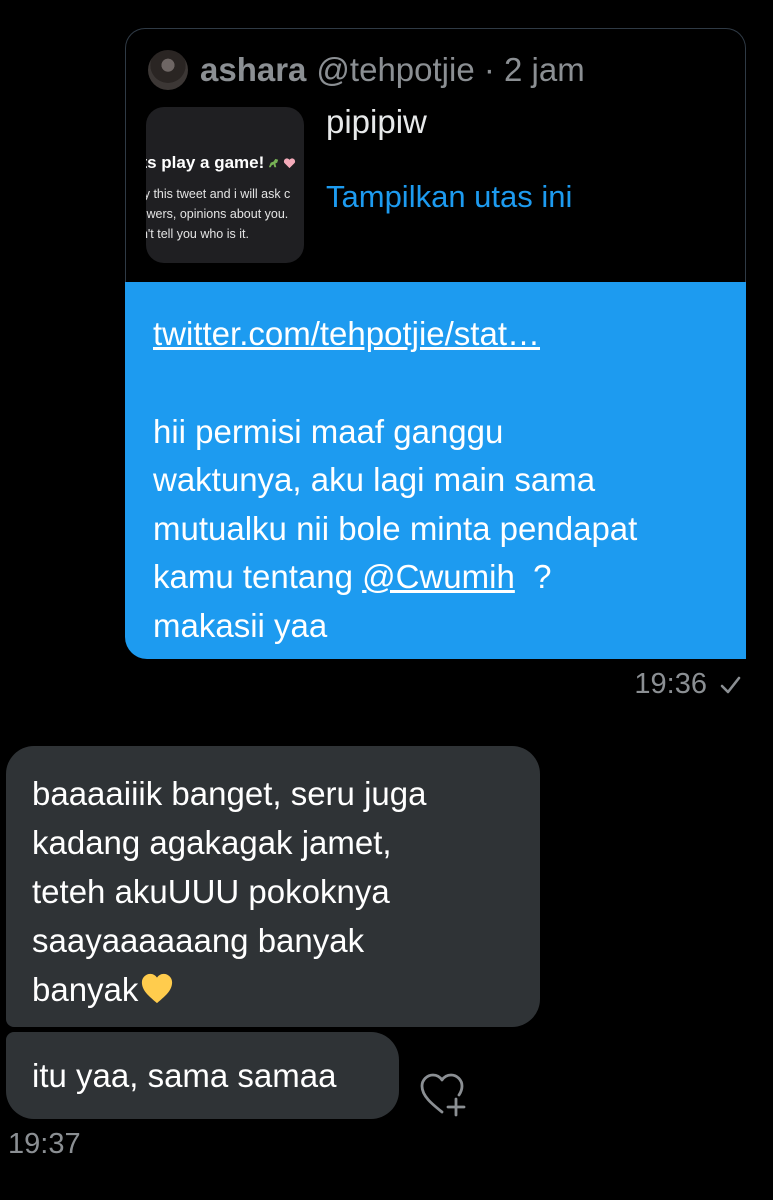 This screenshot has width=773, height=1200. Describe the element at coordinates (211, 891) in the screenshot. I see `message-line: teteh akuUUU pokoknya` at that location.